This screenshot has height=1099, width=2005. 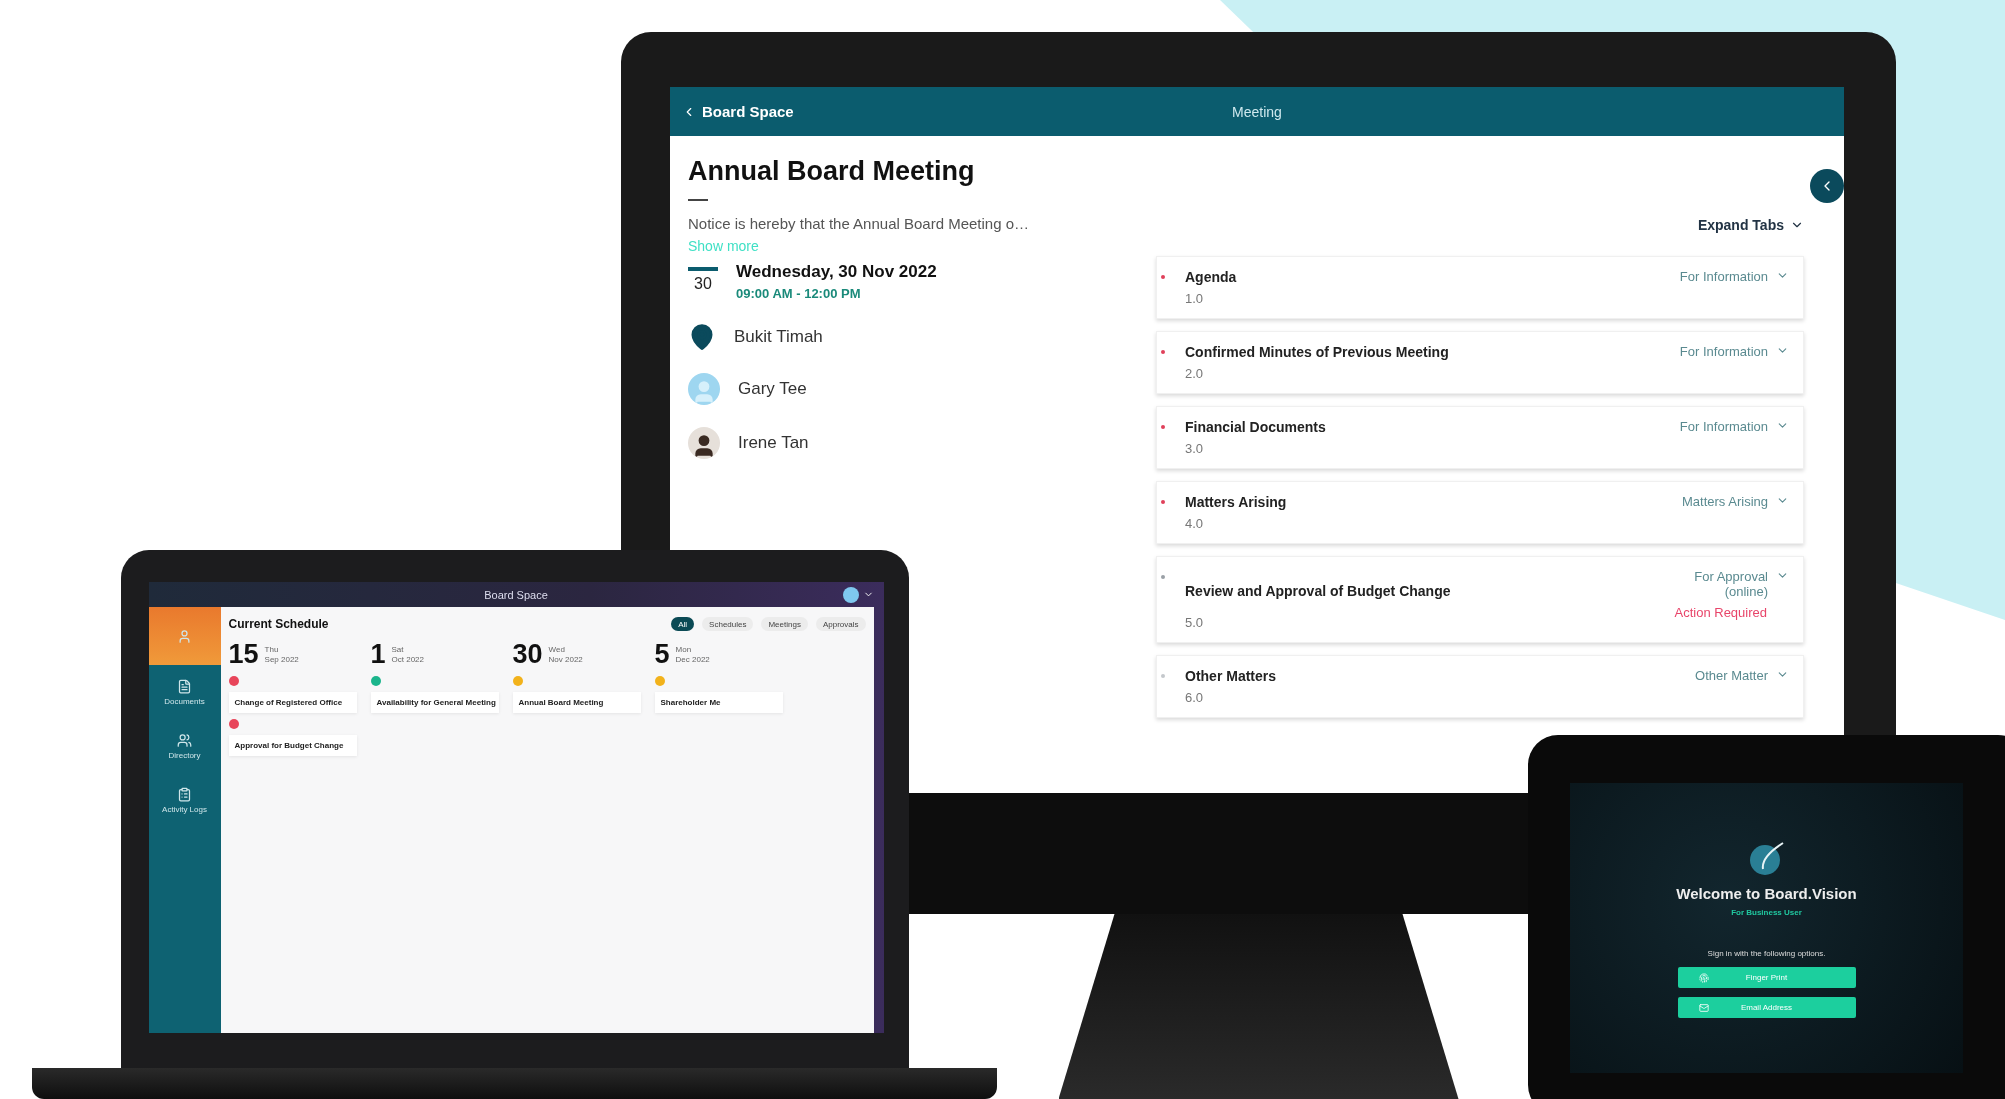 What do you see at coordinates (1231, 676) in the screenshot?
I see `agenda-title: Other Matters` at bounding box center [1231, 676].